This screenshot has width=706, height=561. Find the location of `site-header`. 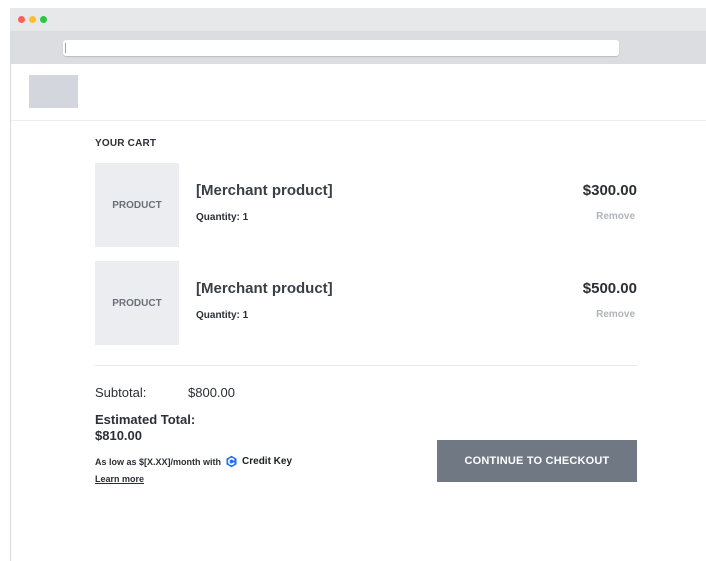

site-header is located at coordinates (358, 92).